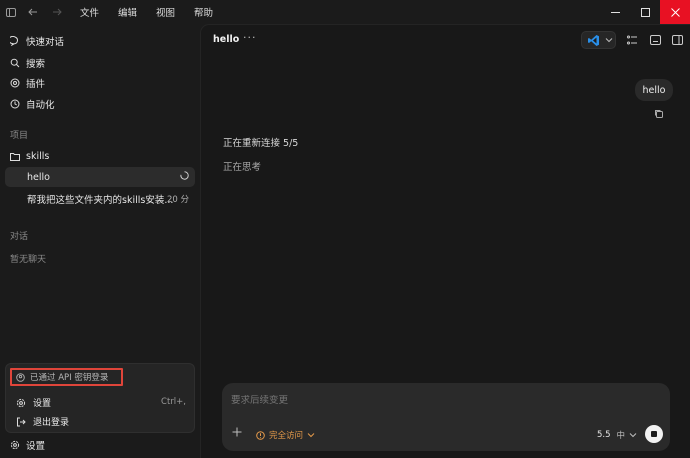 The height and width of the screenshot is (458, 690). Describe the element at coordinates (20, 377) in the screenshot. I see `account-circle-icon` at that location.